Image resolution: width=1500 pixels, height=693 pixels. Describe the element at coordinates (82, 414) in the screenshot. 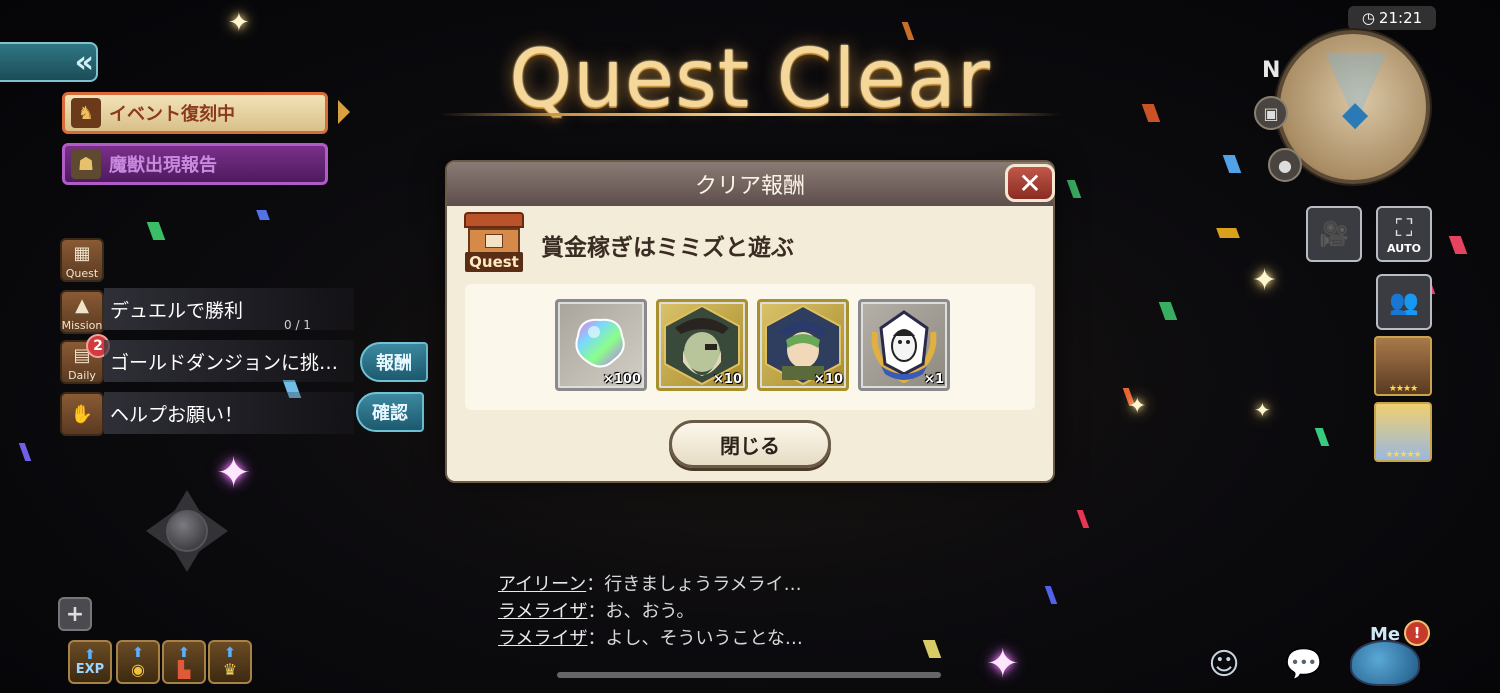

I see `help-icon: ✋` at that location.